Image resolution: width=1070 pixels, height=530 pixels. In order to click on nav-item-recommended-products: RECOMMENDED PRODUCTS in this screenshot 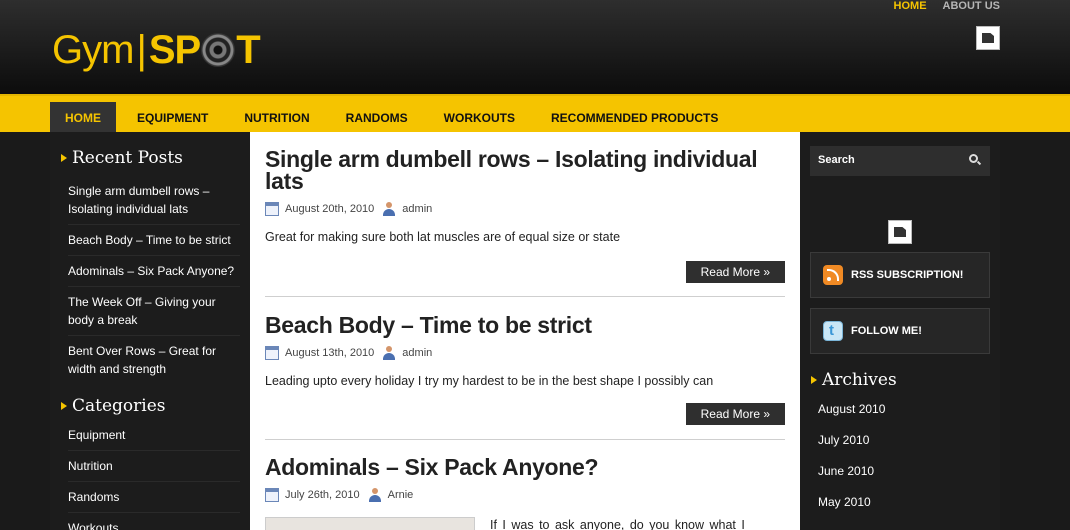, I will do `click(634, 118)`.